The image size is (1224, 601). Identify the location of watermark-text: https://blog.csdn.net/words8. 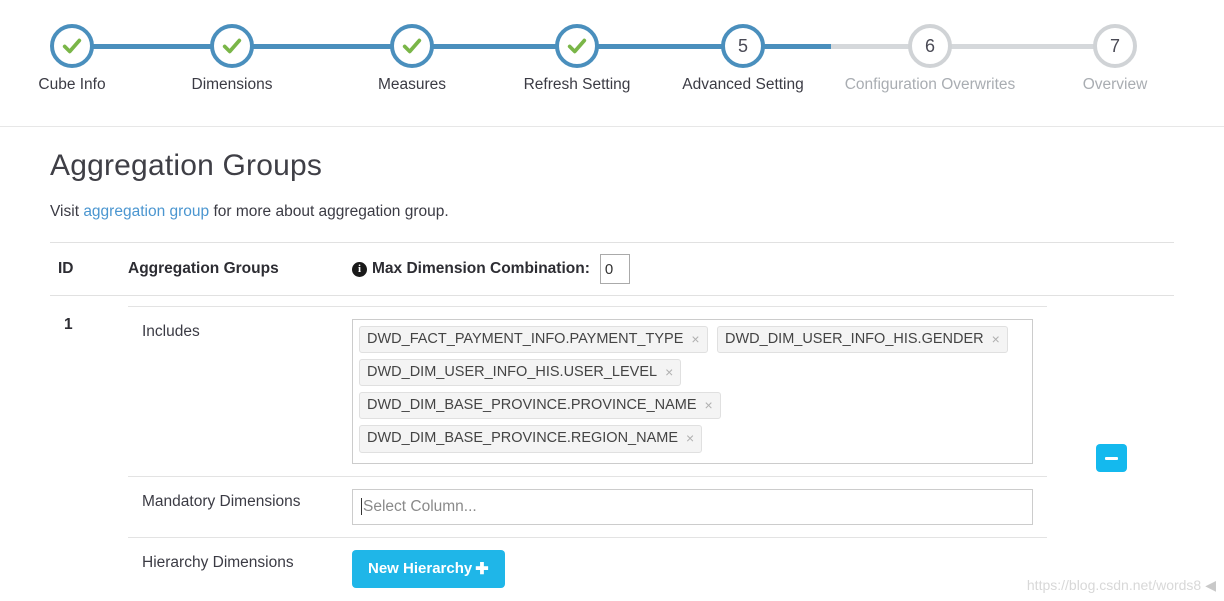
(1114, 584).